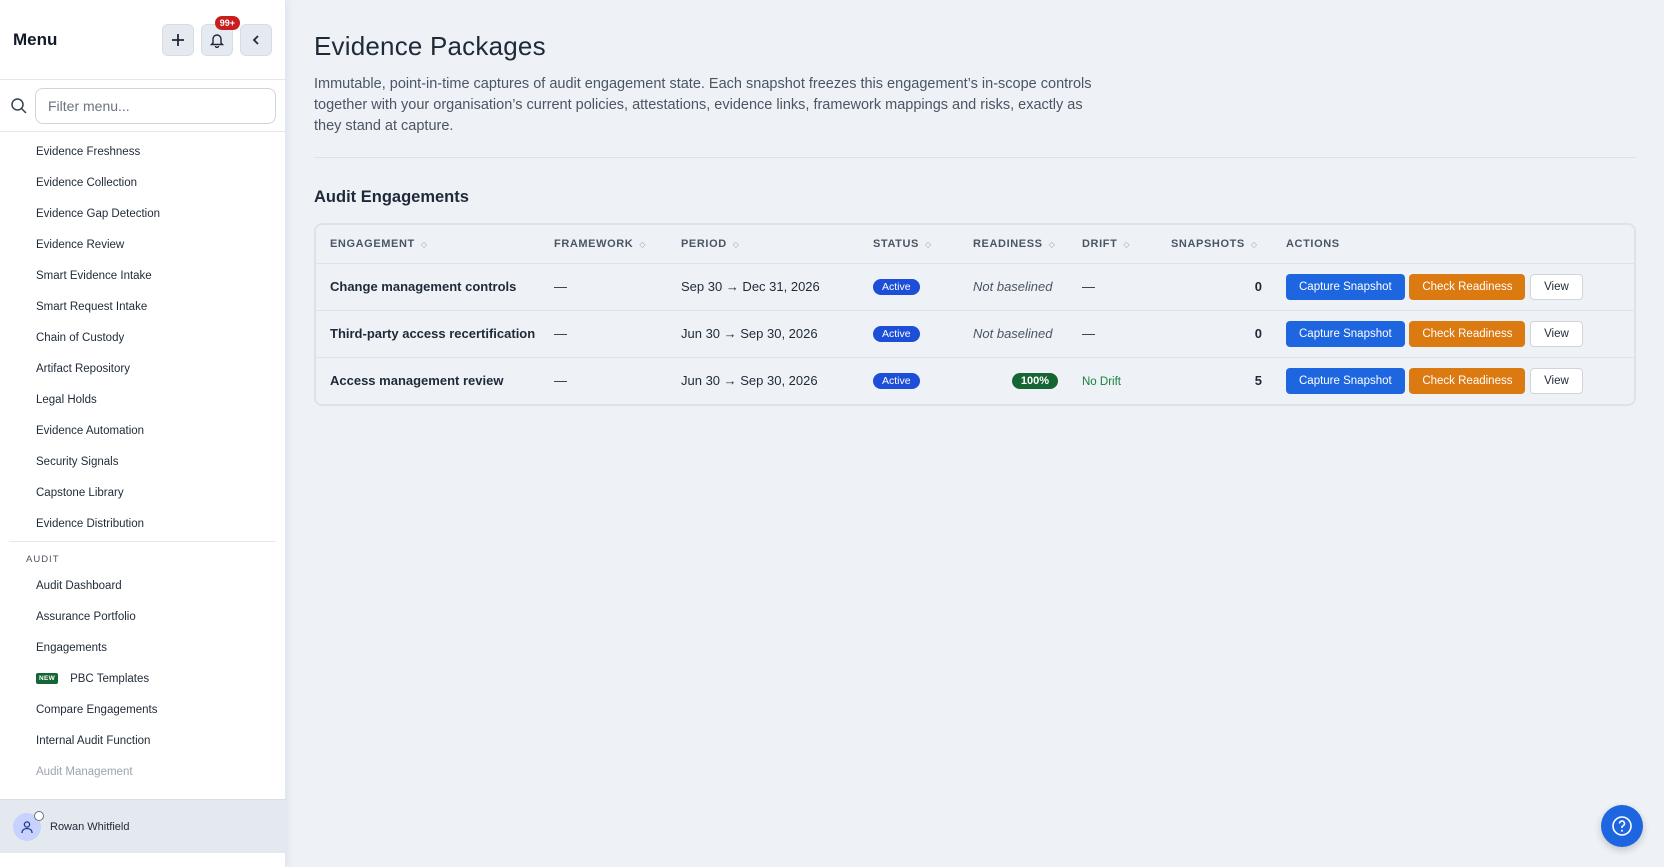 This screenshot has height=867, width=1664. What do you see at coordinates (142, 541) in the screenshot?
I see `menu-divider` at bounding box center [142, 541].